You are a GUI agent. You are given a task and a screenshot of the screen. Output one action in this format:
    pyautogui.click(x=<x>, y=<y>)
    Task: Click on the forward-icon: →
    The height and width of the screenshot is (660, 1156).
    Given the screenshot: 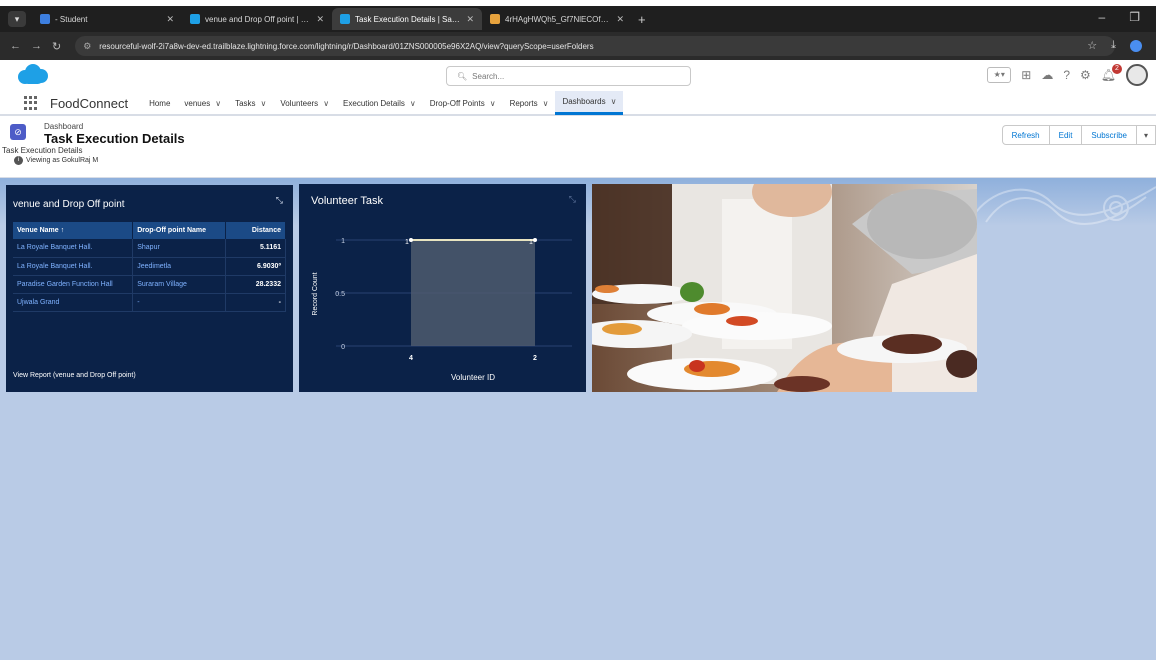 What is the action you would take?
    pyautogui.click(x=36, y=46)
    